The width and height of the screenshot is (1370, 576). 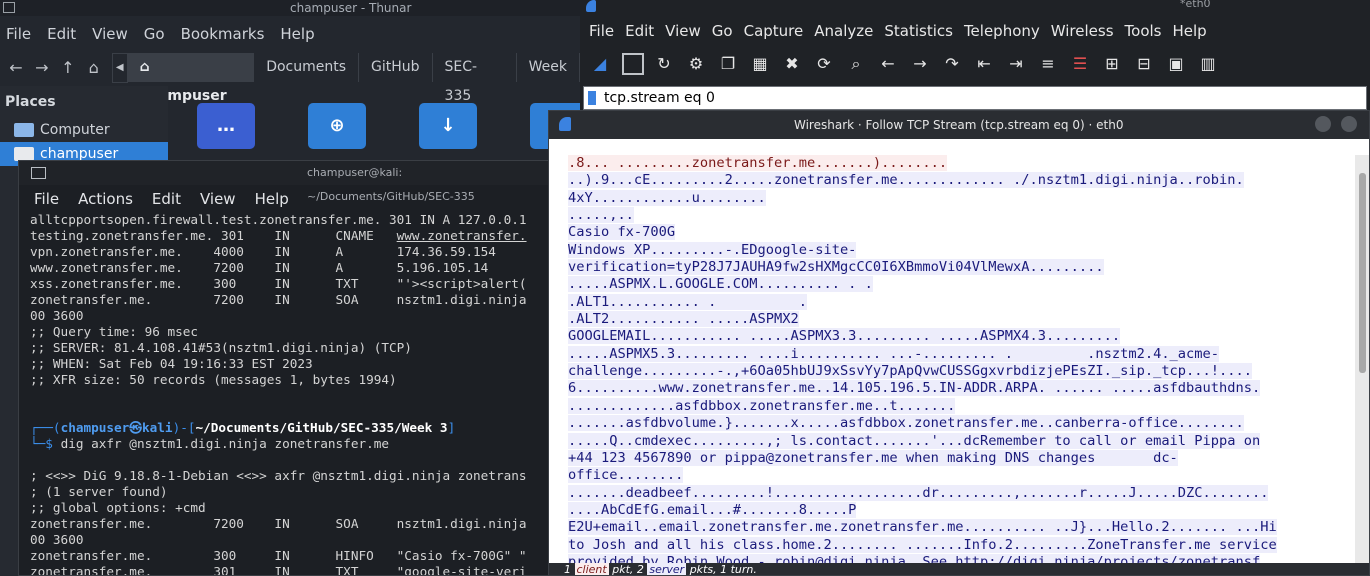 I want to click on term-link: www.zonetransfer., so click(x=462, y=235).